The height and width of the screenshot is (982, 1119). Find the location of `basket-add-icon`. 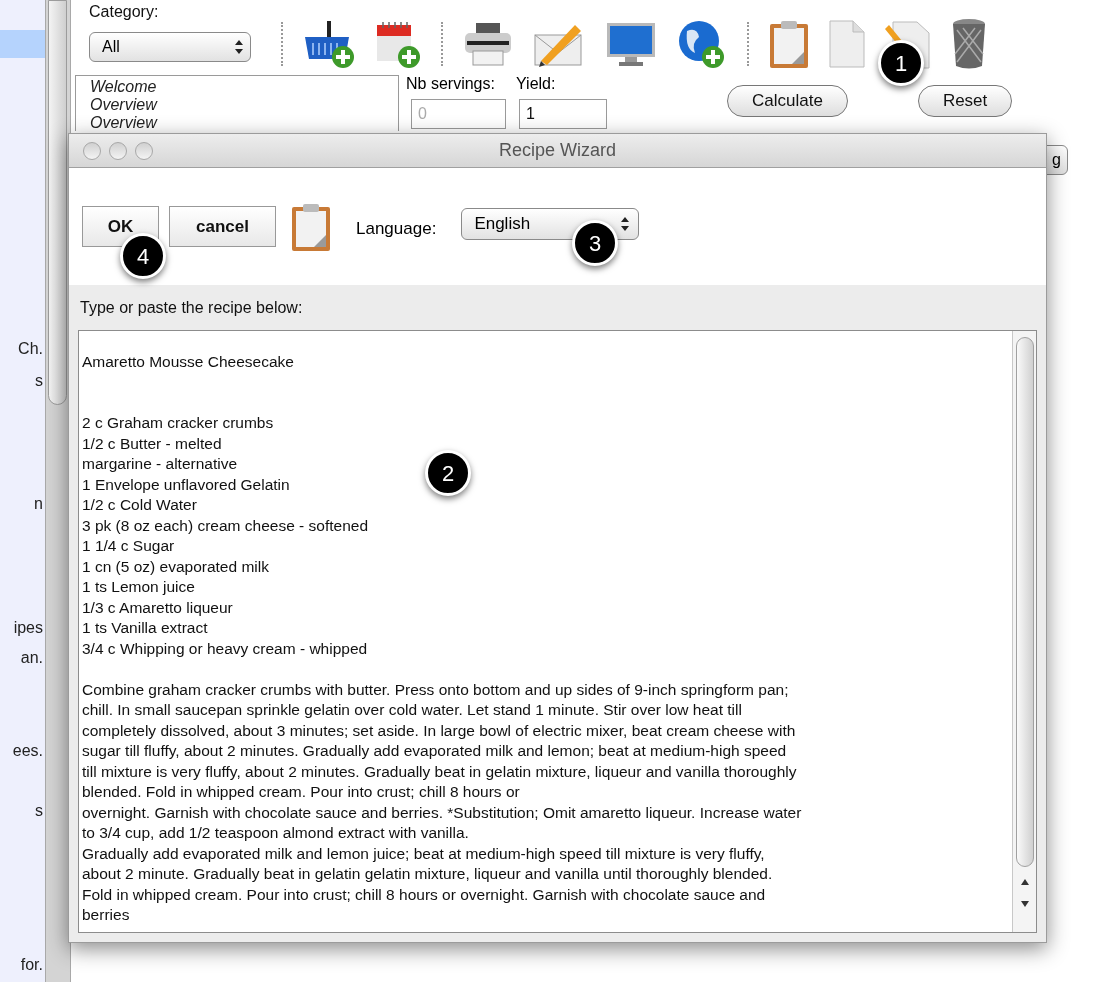

basket-add-icon is located at coordinates (329, 44).